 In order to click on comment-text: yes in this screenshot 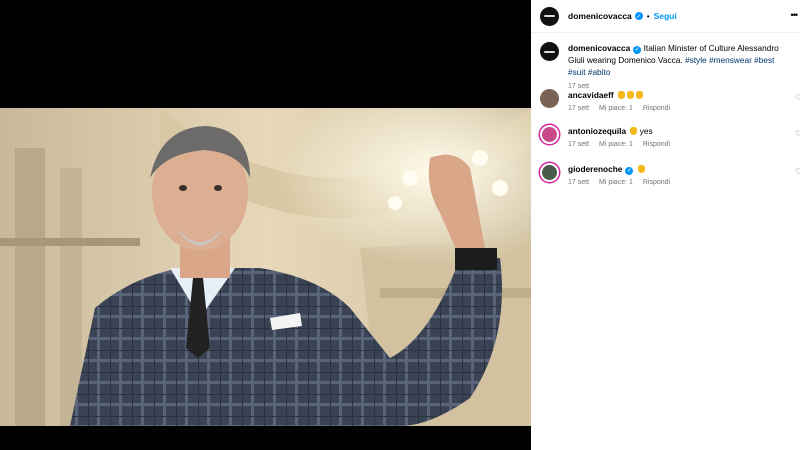, I will do `click(646, 131)`.